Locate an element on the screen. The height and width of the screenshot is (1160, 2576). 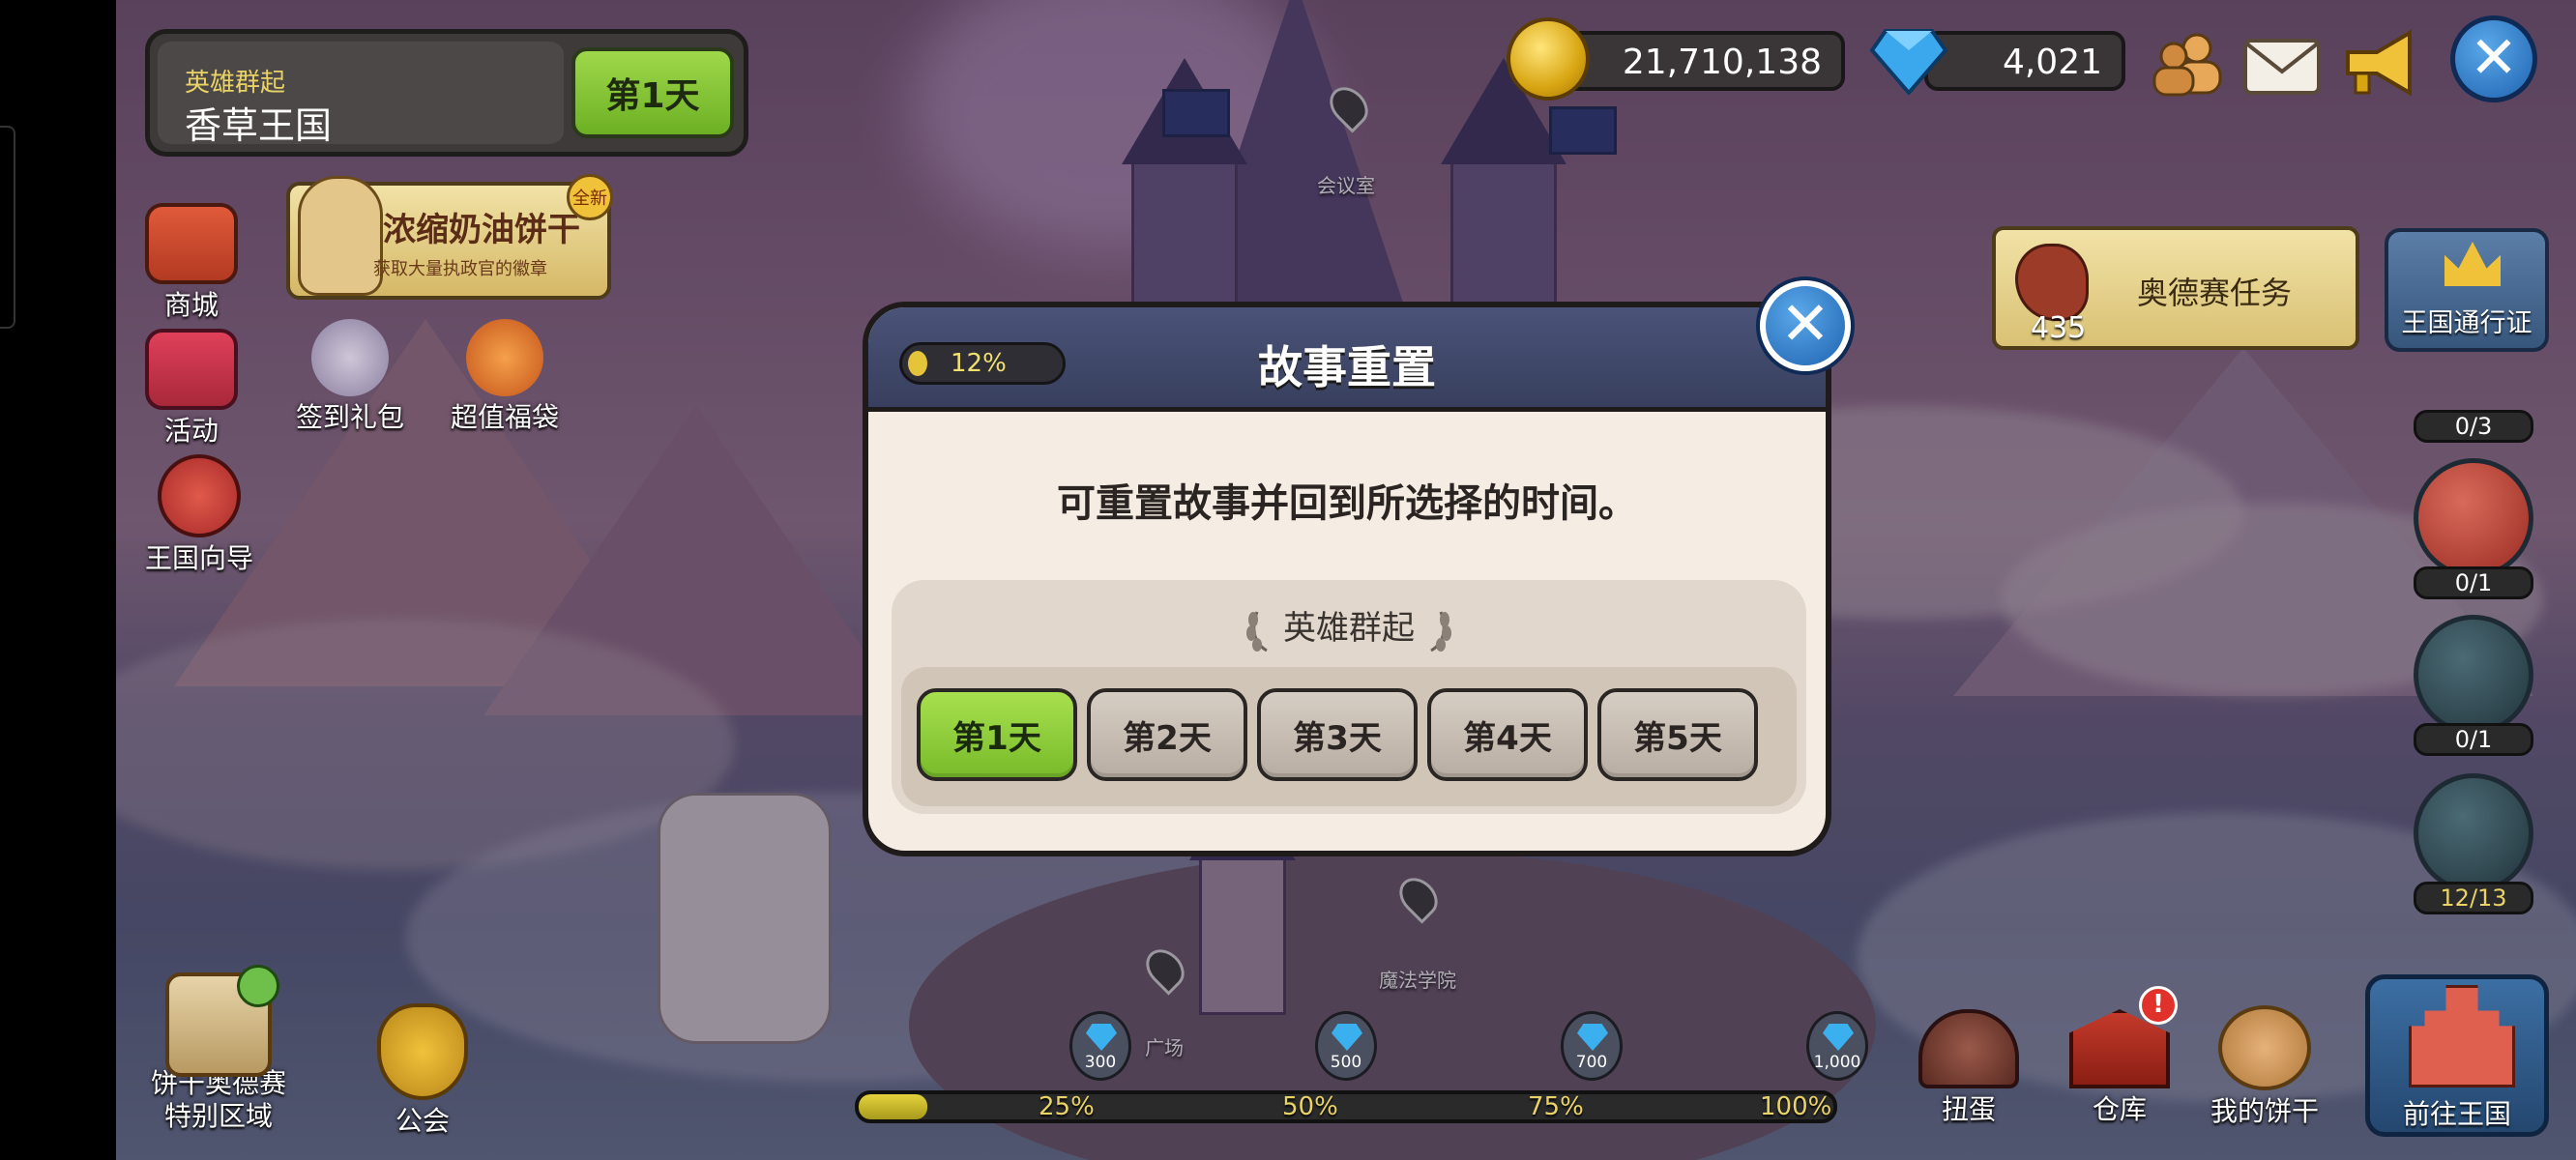
side-quest-progress: 0/3 is located at coordinates (2473, 427).